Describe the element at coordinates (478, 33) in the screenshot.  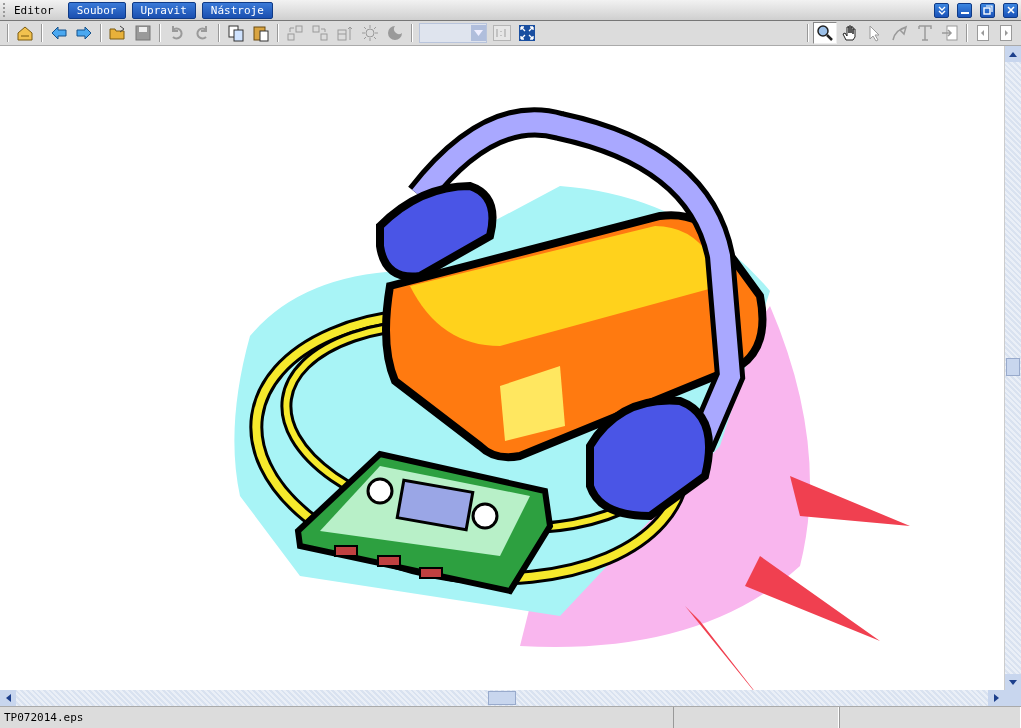
I see `dropdown-arrow-icon` at that location.